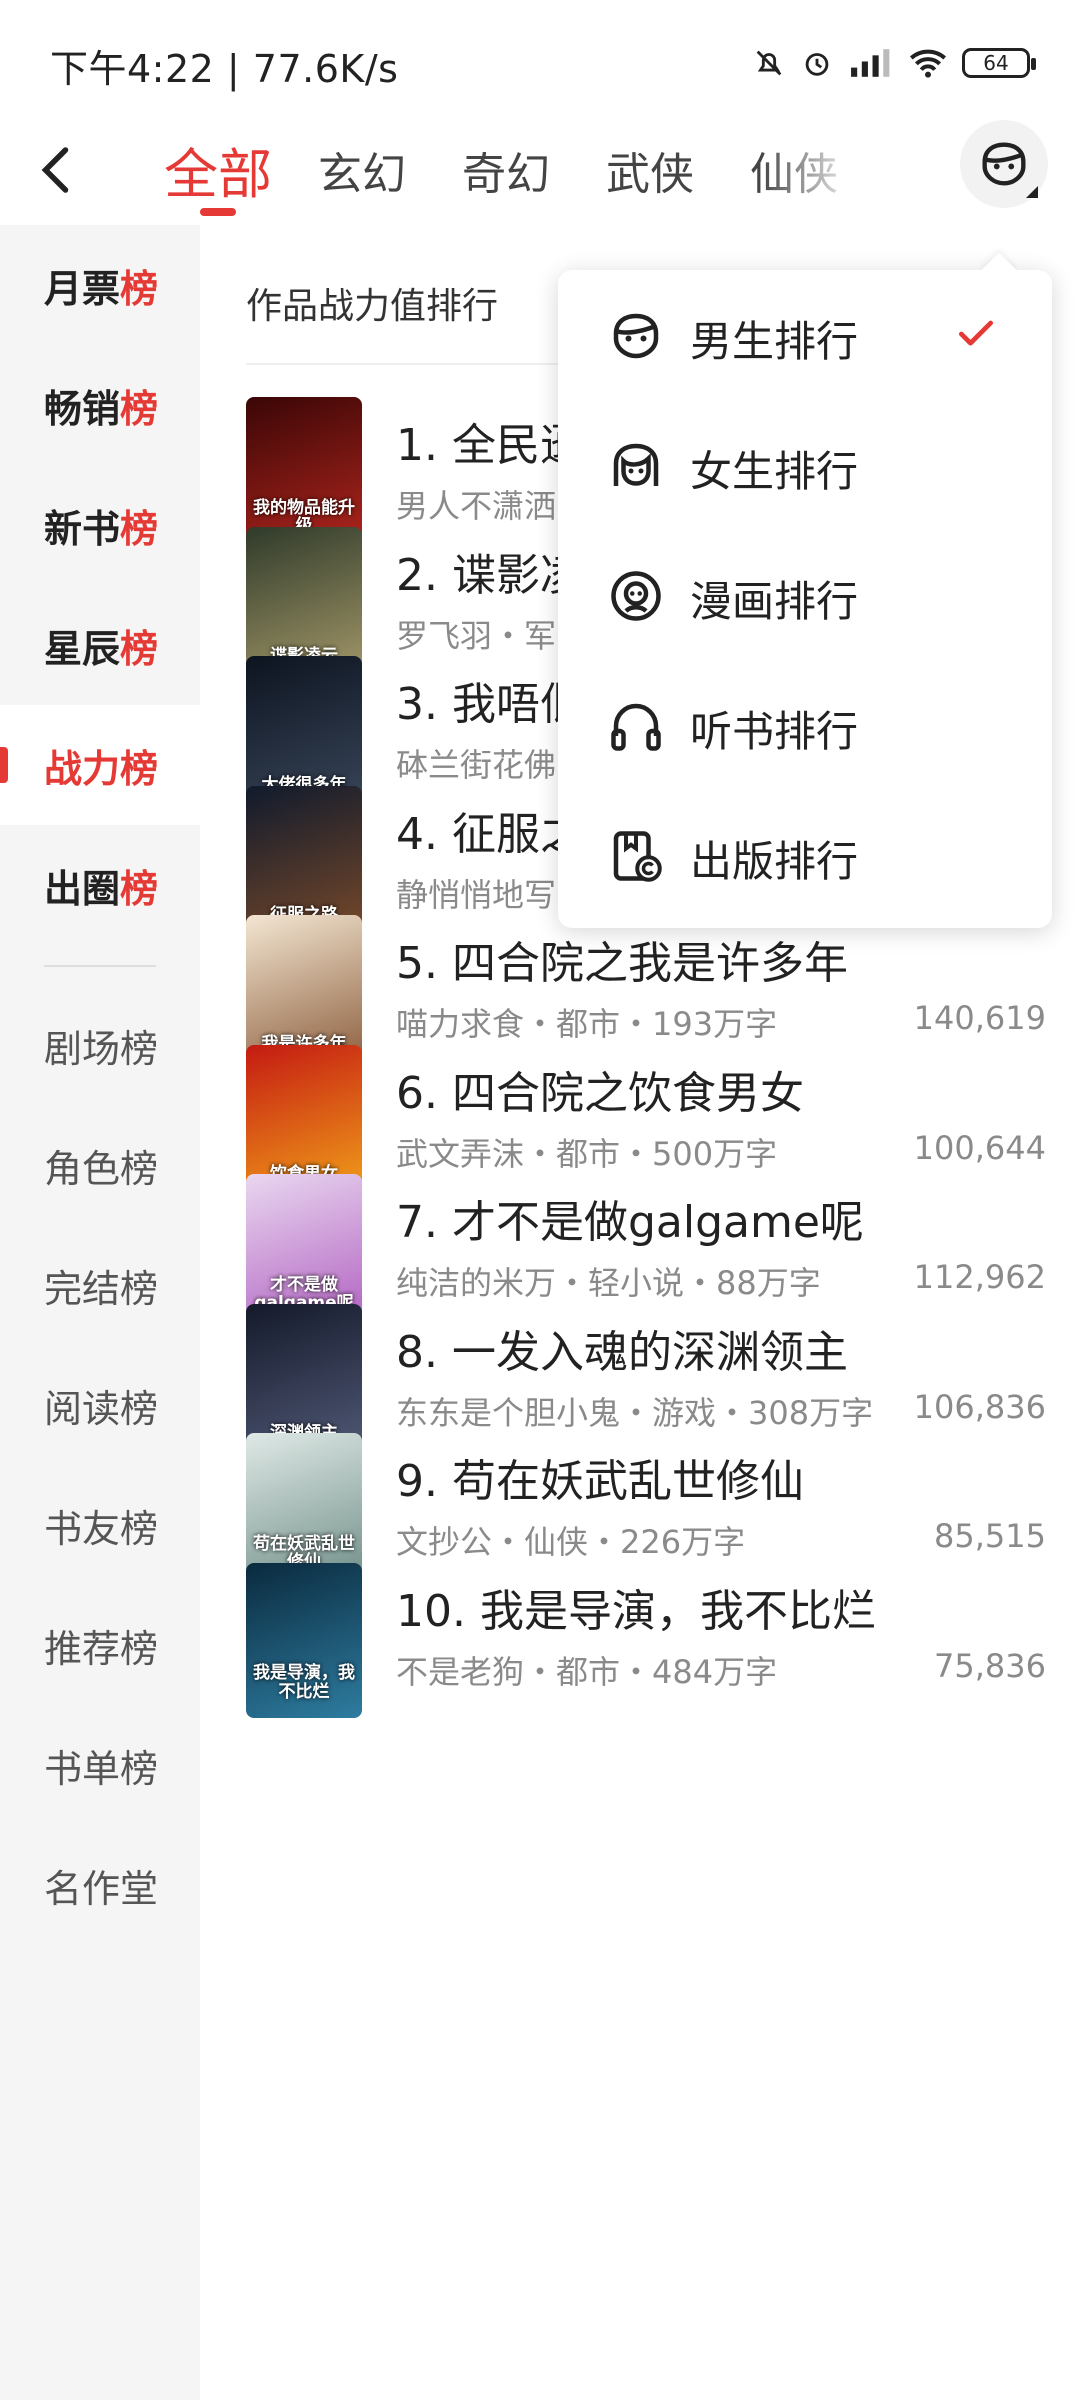 The image size is (1080, 2400). Describe the element at coordinates (636, 1607) in the screenshot. I see `book-title: 10. 我是导演，我不比烂` at that location.